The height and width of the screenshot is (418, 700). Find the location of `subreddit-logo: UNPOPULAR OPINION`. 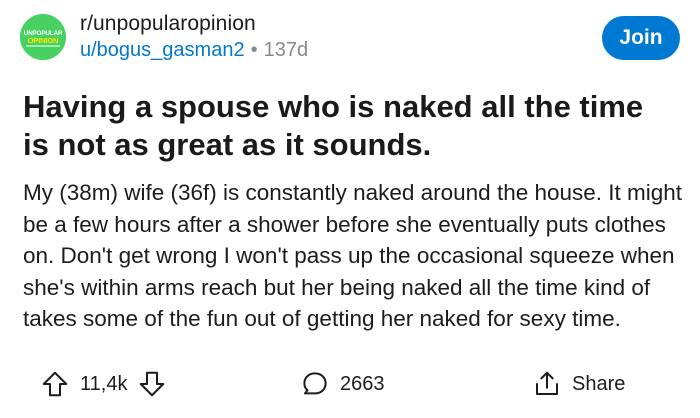

subreddit-logo: UNPOPULAR OPINION is located at coordinates (43, 37).